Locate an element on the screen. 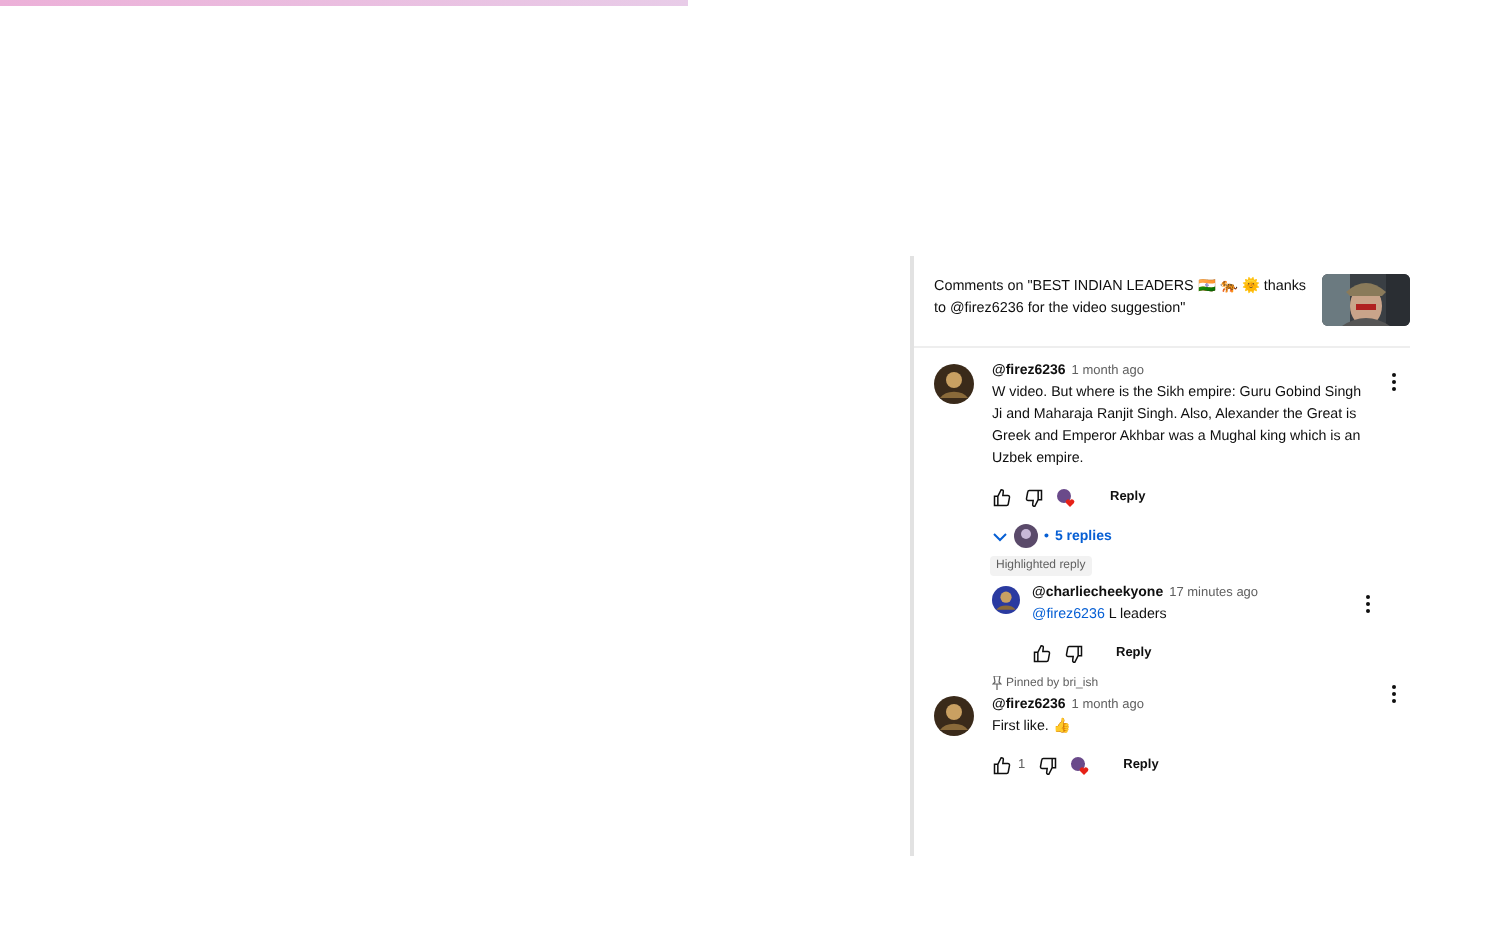 The height and width of the screenshot is (944, 1510). pin-icon is located at coordinates (997, 683).